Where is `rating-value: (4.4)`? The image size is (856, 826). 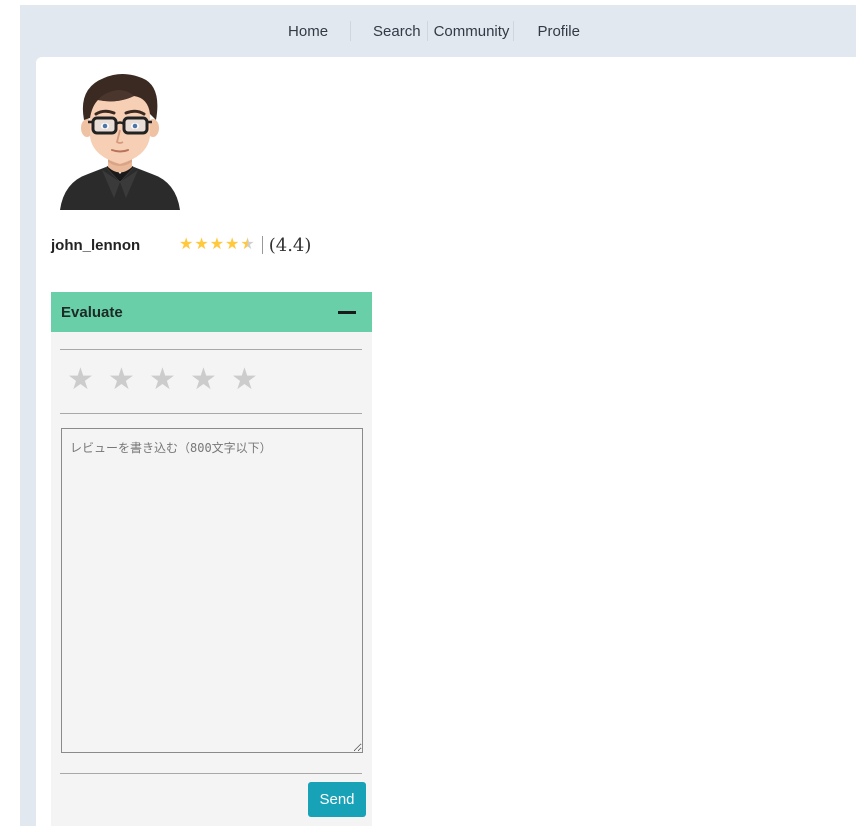
rating-value: (4.4) is located at coordinates (290, 245).